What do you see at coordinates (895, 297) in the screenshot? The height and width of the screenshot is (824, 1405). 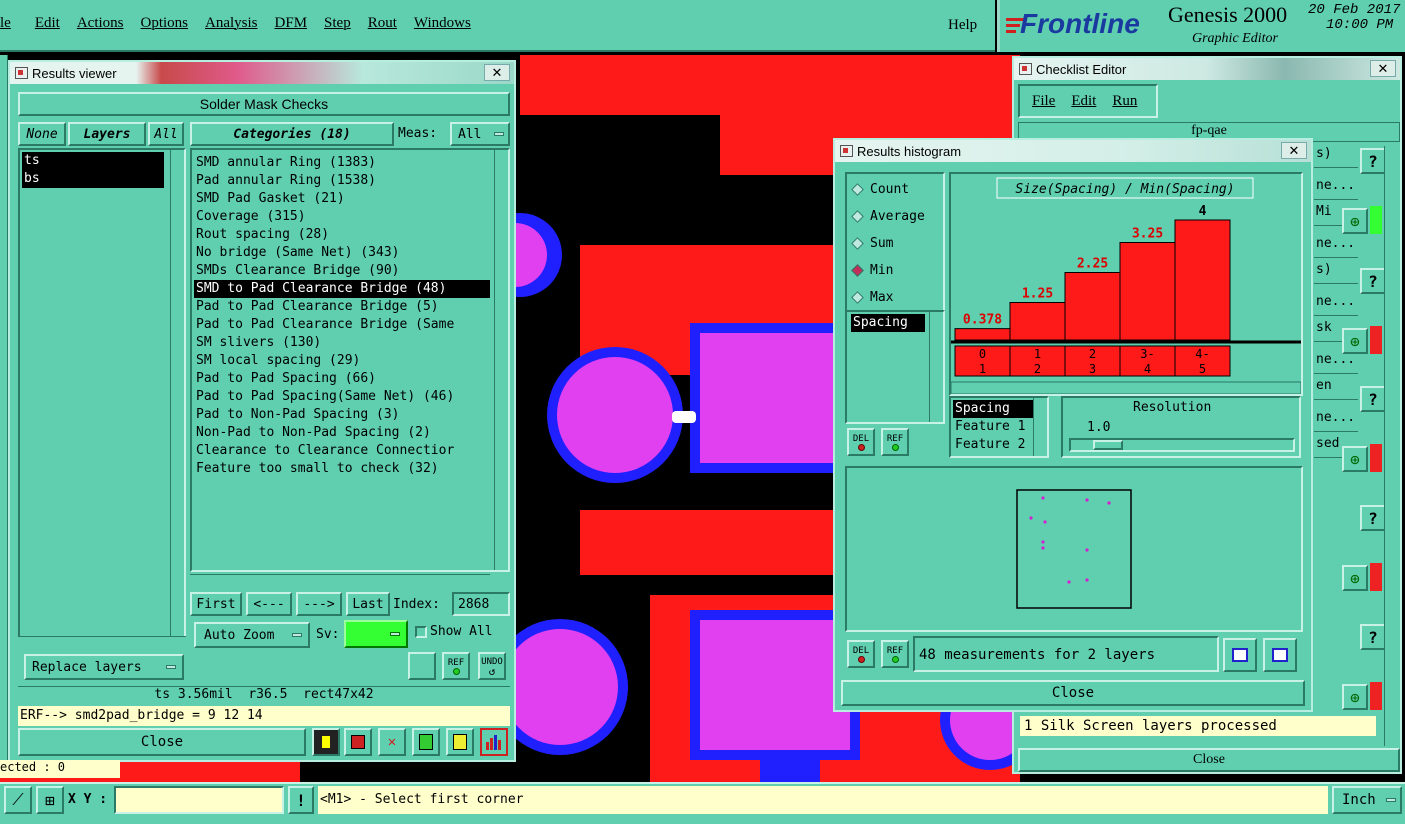 I see `mode-radio: Max` at bounding box center [895, 297].